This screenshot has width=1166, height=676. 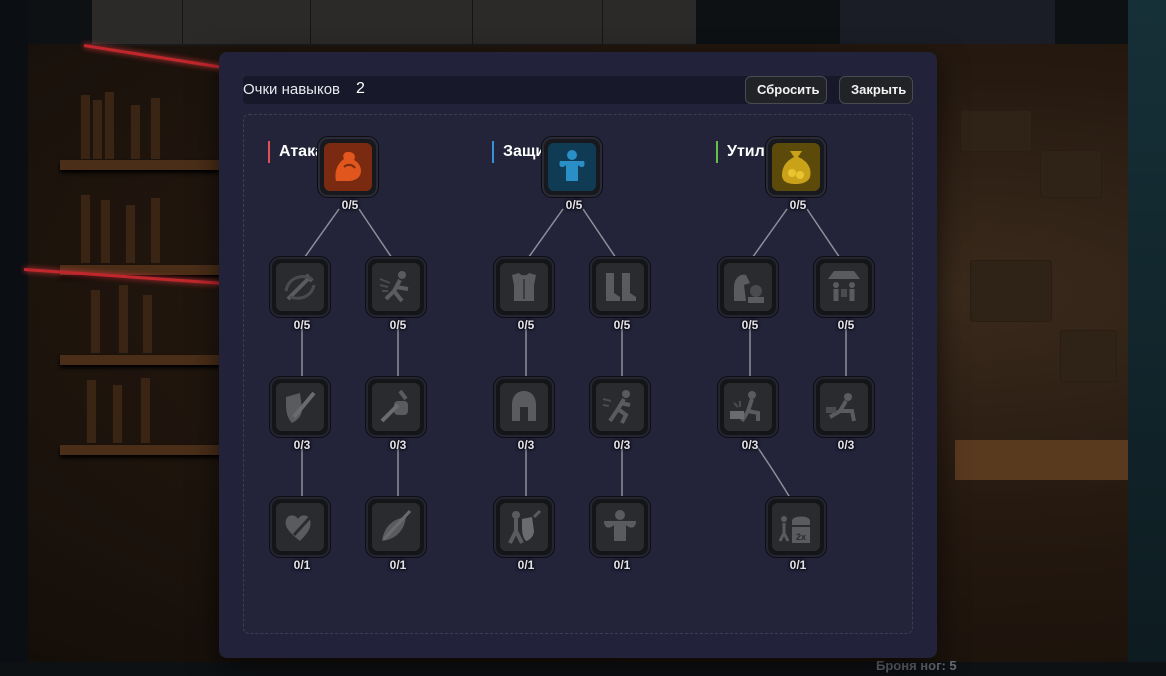 I want to click on bottom-edge, so click(x=583, y=669).